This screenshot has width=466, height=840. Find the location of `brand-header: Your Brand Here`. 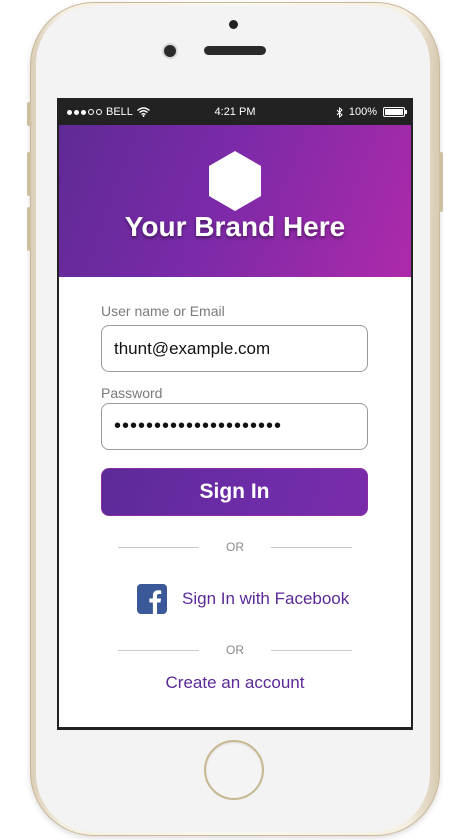

brand-header: Your Brand Here is located at coordinates (235, 201).